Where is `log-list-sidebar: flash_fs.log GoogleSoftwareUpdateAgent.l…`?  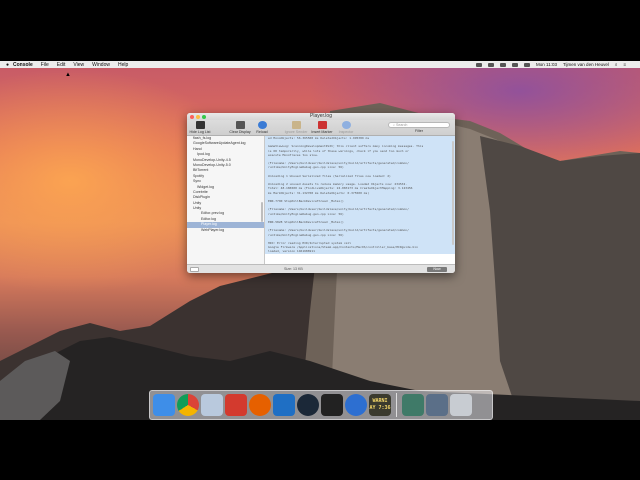
log-list-sidebar: flash_fs.log GoogleSoftwareUpdateAgent.l… is located at coordinates (226, 200).